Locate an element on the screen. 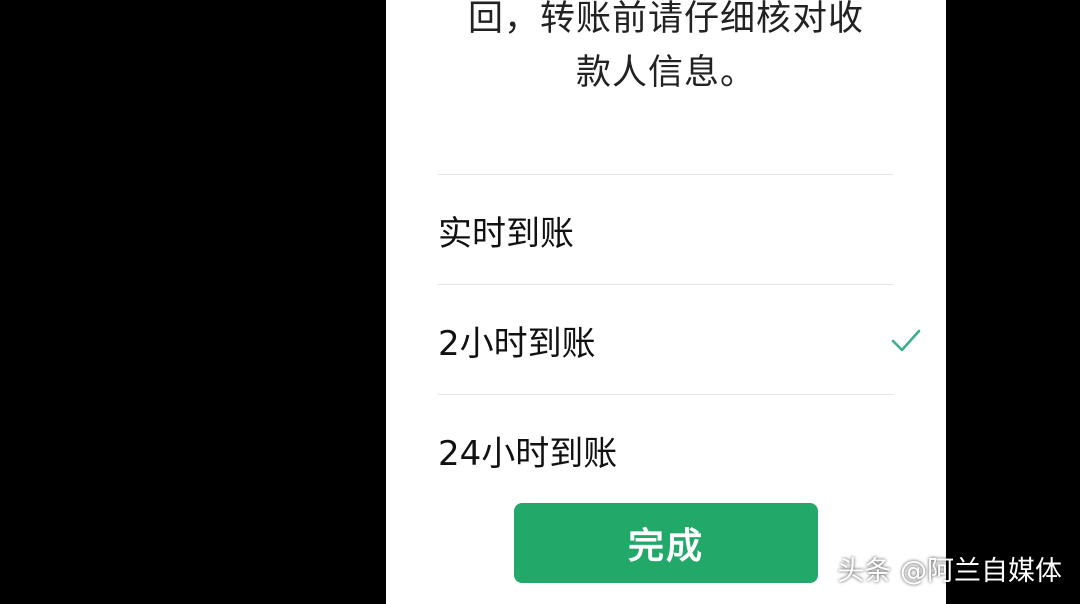 The image size is (1080, 604). warning-description: 回，转账前请仔细核对收 款人信息。 is located at coordinates (666, 50).